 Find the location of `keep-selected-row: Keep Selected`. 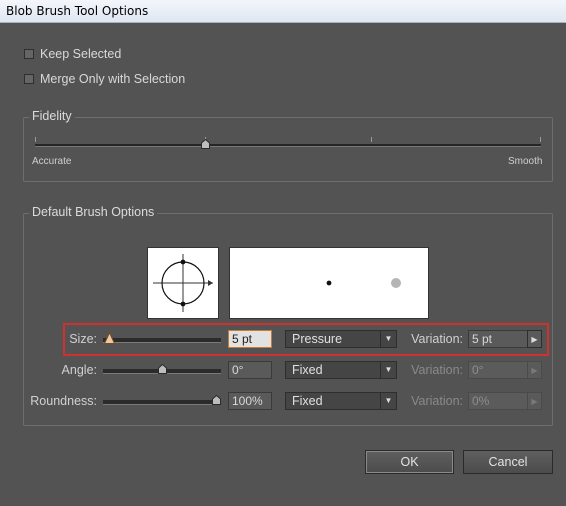

keep-selected-row: Keep Selected is located at coordinates (72, 54).